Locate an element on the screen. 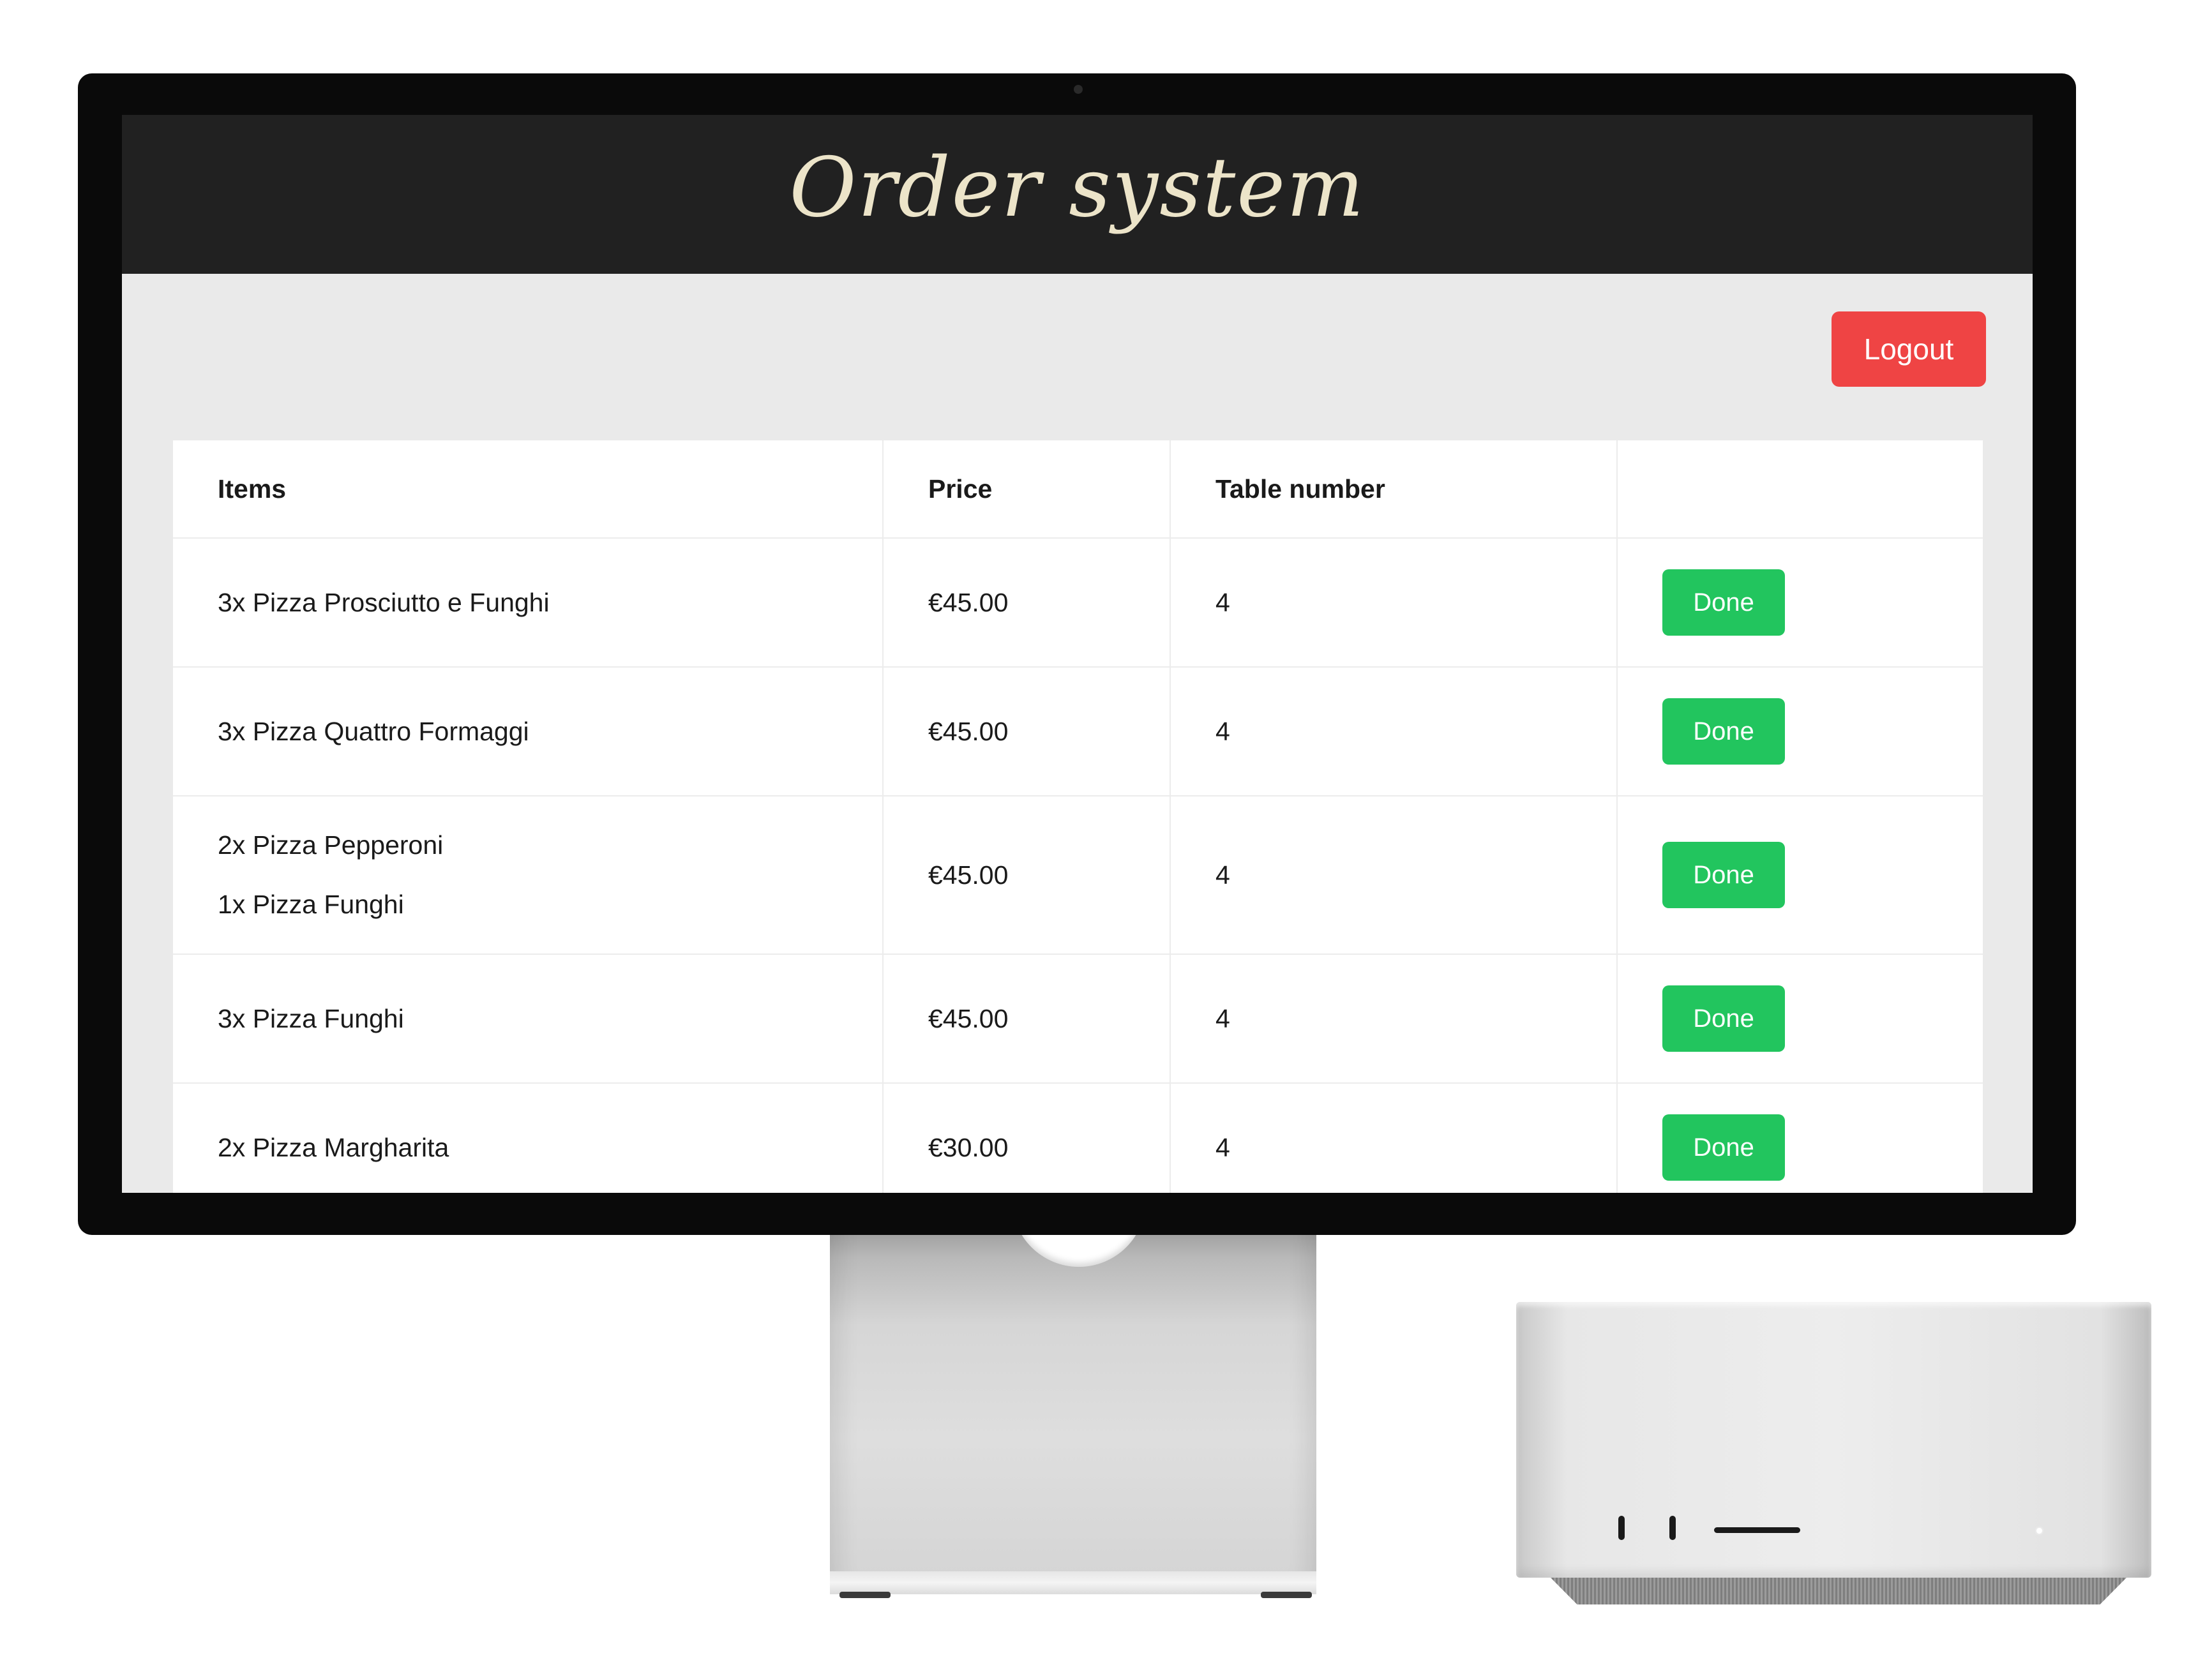 This screenshot has width=2212, height=1660. table-row: 3x Pizza Funghi €45.00 4 Done is located at coordinates (1078, 1019).